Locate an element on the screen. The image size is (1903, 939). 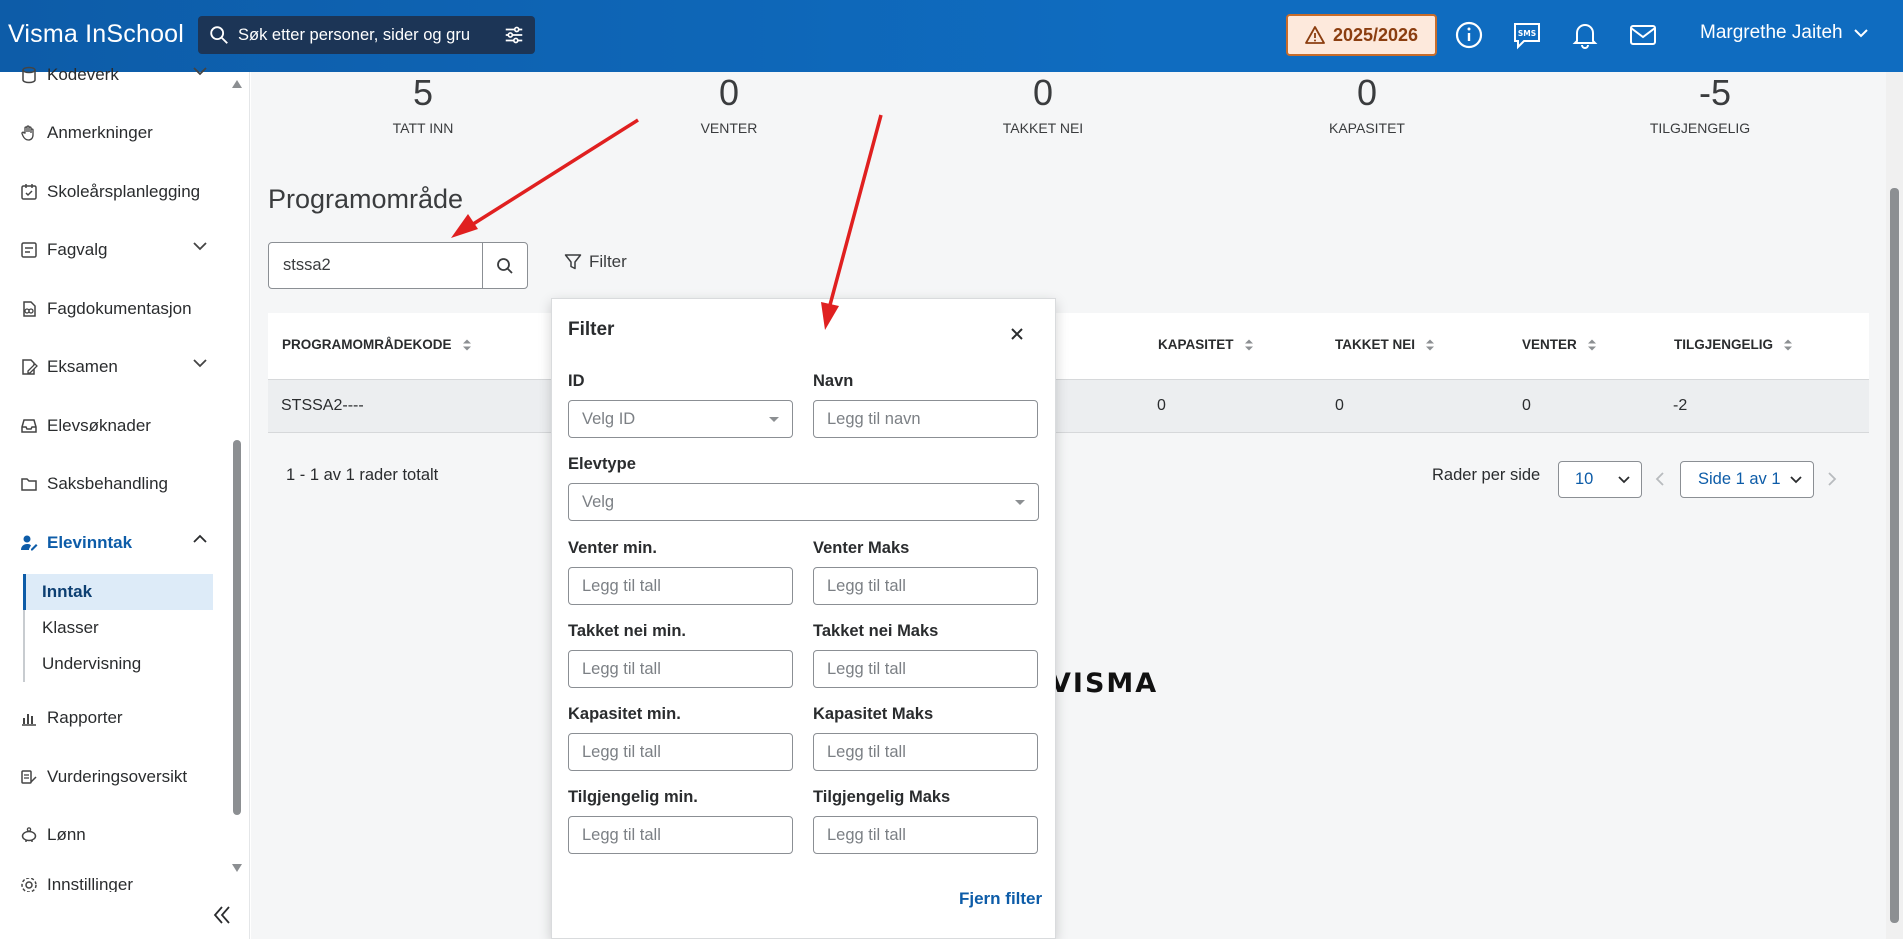
sidebar-subitem-undervisning: Undervisning is located at coordinates (118, 664).